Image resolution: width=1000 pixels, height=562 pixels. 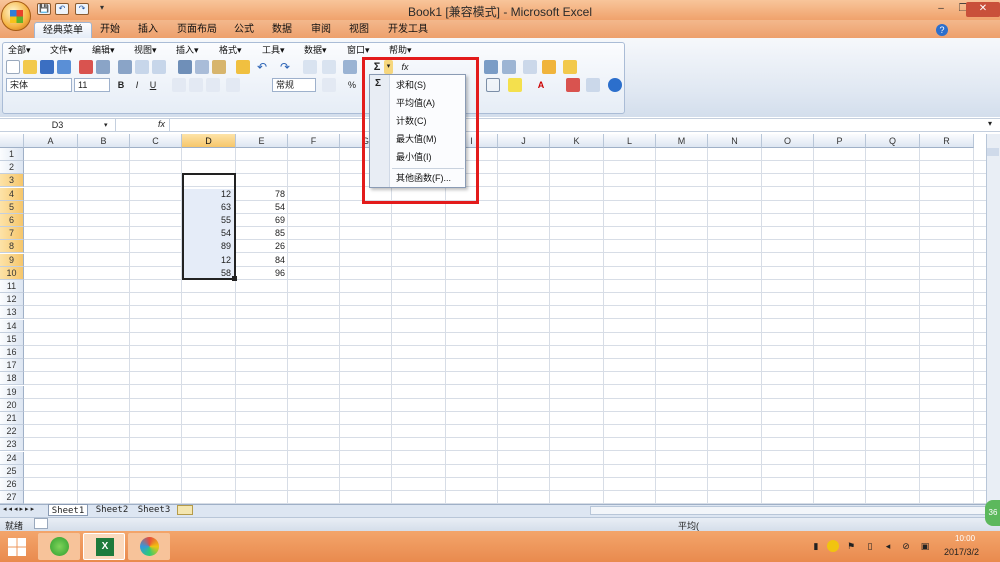 What do you see at coordinates (12, 247) in the screenshot?
I see `row-header: 8` at bounding box center [12, 247].